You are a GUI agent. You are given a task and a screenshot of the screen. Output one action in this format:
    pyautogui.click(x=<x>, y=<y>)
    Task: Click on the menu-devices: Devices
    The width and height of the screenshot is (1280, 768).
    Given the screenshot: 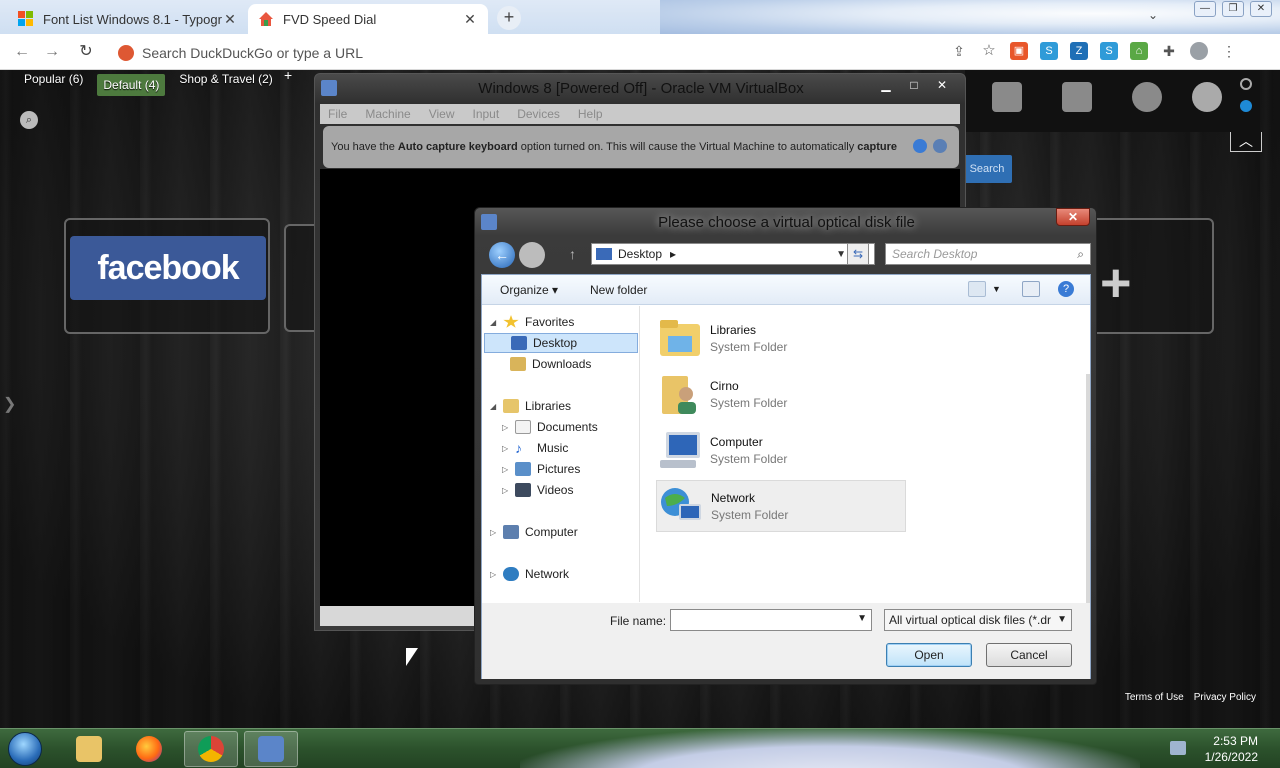 What is the action you would take?
    pyautogui.click(x=538, y=114)
    